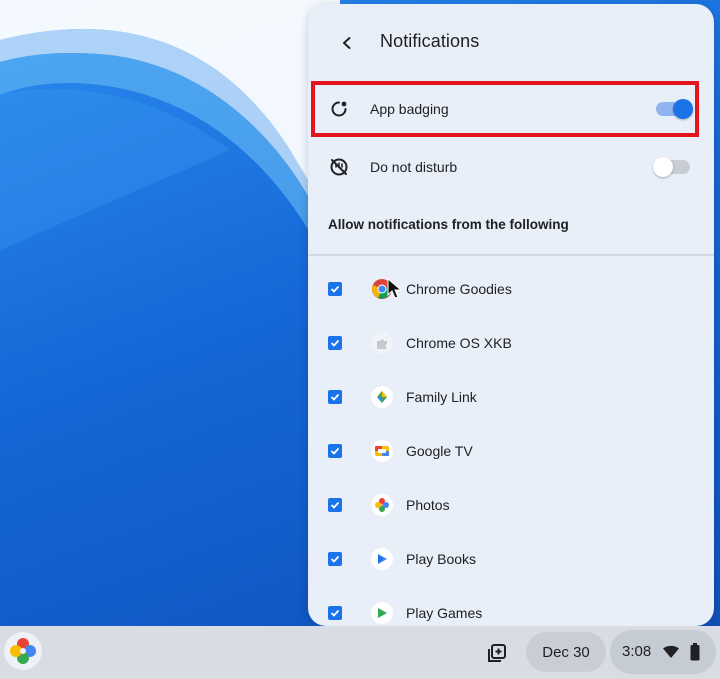 The height and width of the screenshot is (679, 720). What do you see at coordinates (511, 167) in the screenshot?
I see `do-not-disturb-row: Do not disturb` at bounding box center [511, 167].